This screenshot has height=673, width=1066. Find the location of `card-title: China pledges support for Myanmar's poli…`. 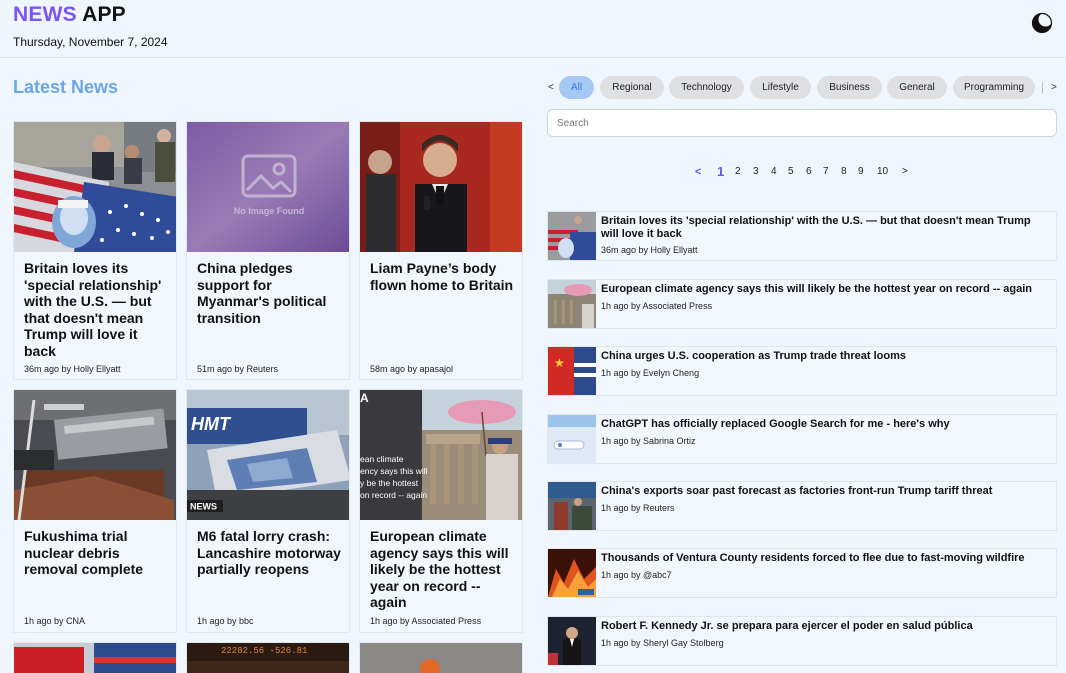

card-title: China pledges support for Myanmar's poli… is located at coordinates (270, 293).